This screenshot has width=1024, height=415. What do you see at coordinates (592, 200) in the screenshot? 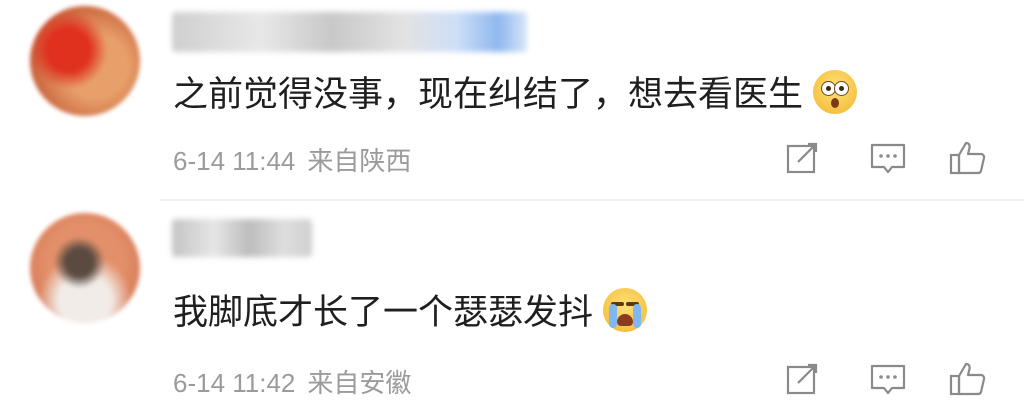
I see `comment-divider` at bounding box center [592, 200].